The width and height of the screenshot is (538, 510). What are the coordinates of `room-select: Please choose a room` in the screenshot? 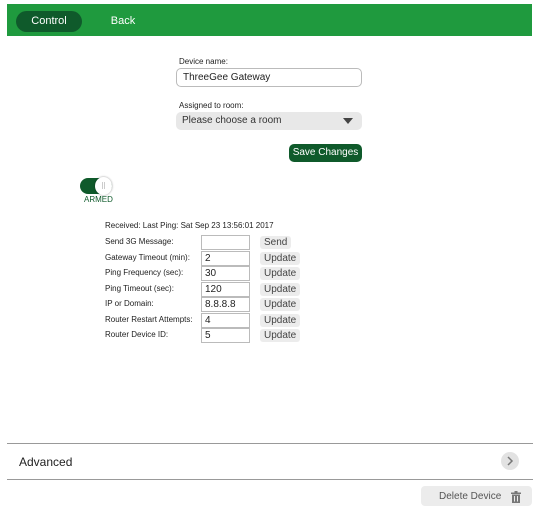 It's located at (269, 121).